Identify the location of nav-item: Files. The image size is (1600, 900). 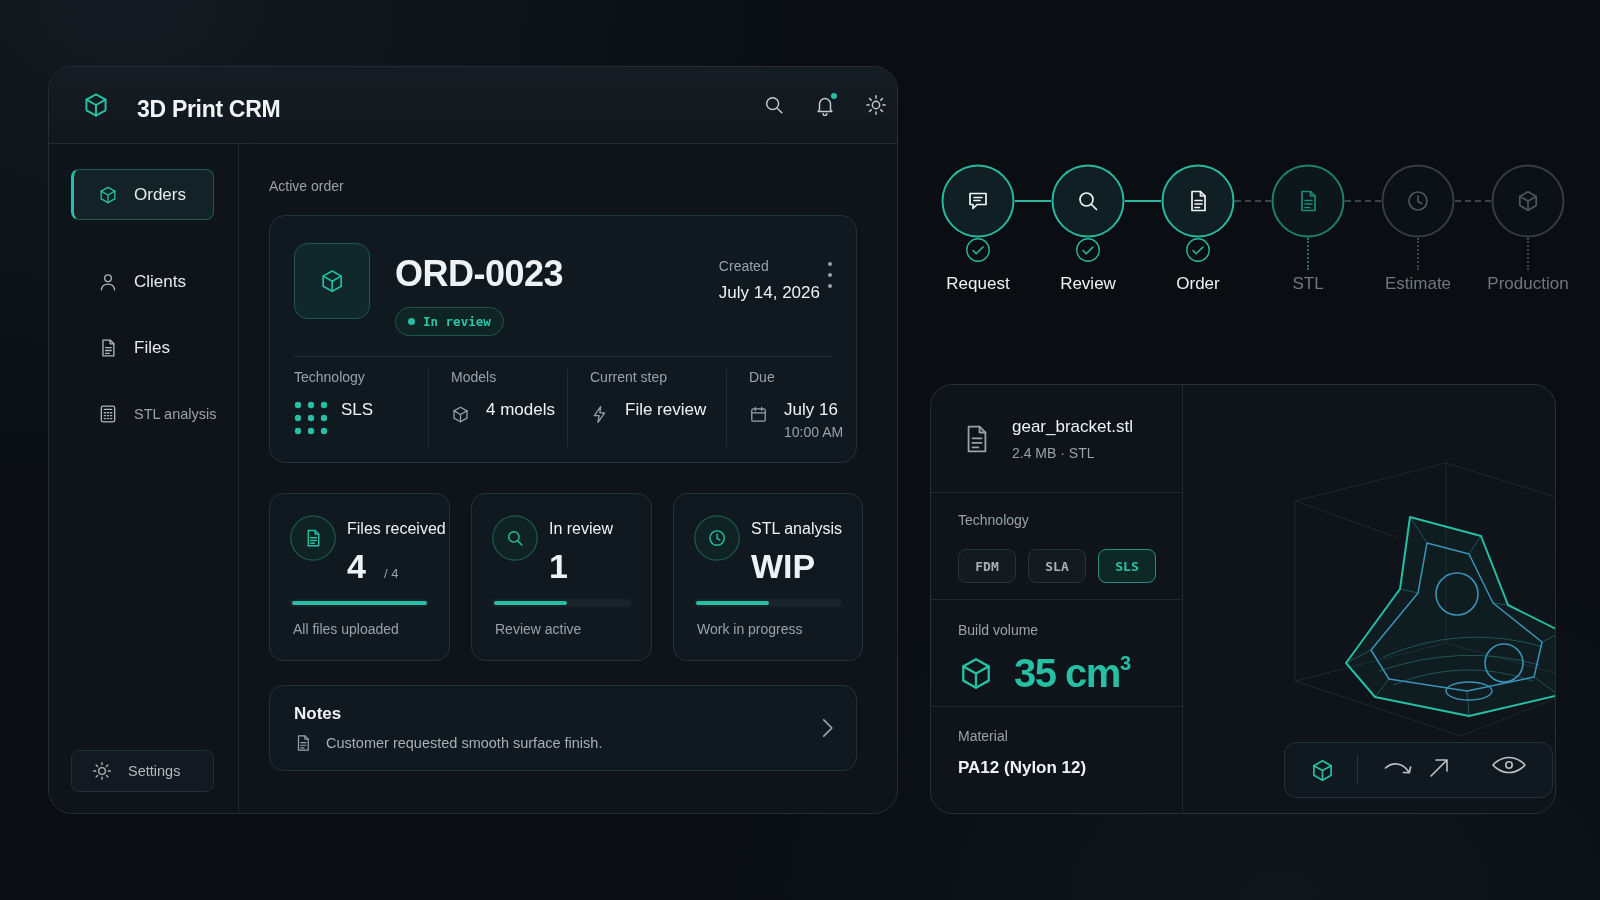
(142, 347).